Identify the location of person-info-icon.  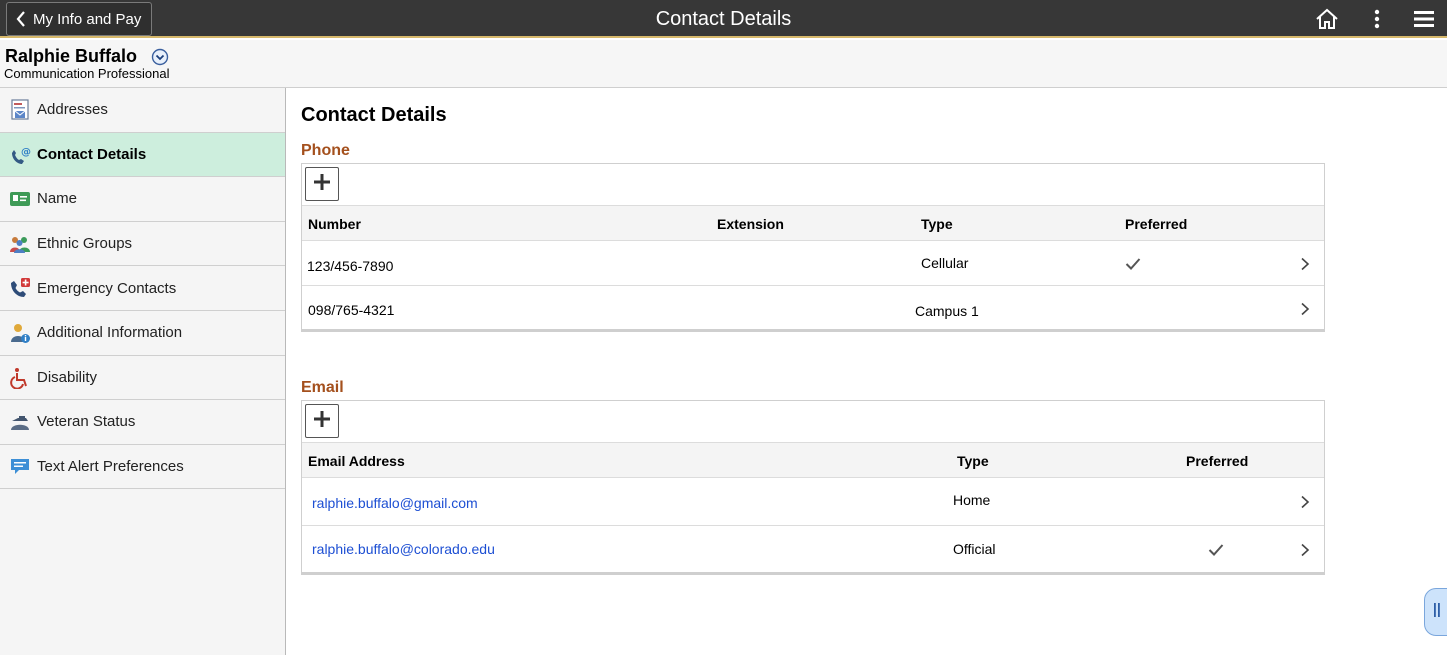
(20, 333).